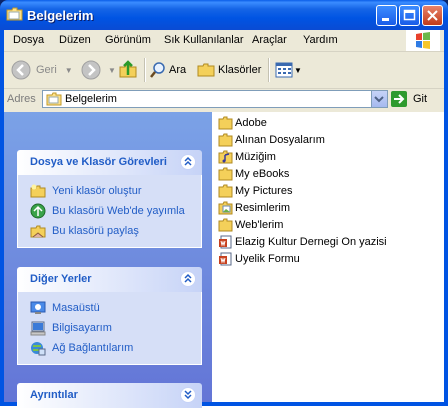 Image resolution: width=448 pixels, height=408 pixels. Describe the element at coordinates (204, 40) in the screenshot. I see `menu-favorites: Sık Kullanılanlar` at that location.